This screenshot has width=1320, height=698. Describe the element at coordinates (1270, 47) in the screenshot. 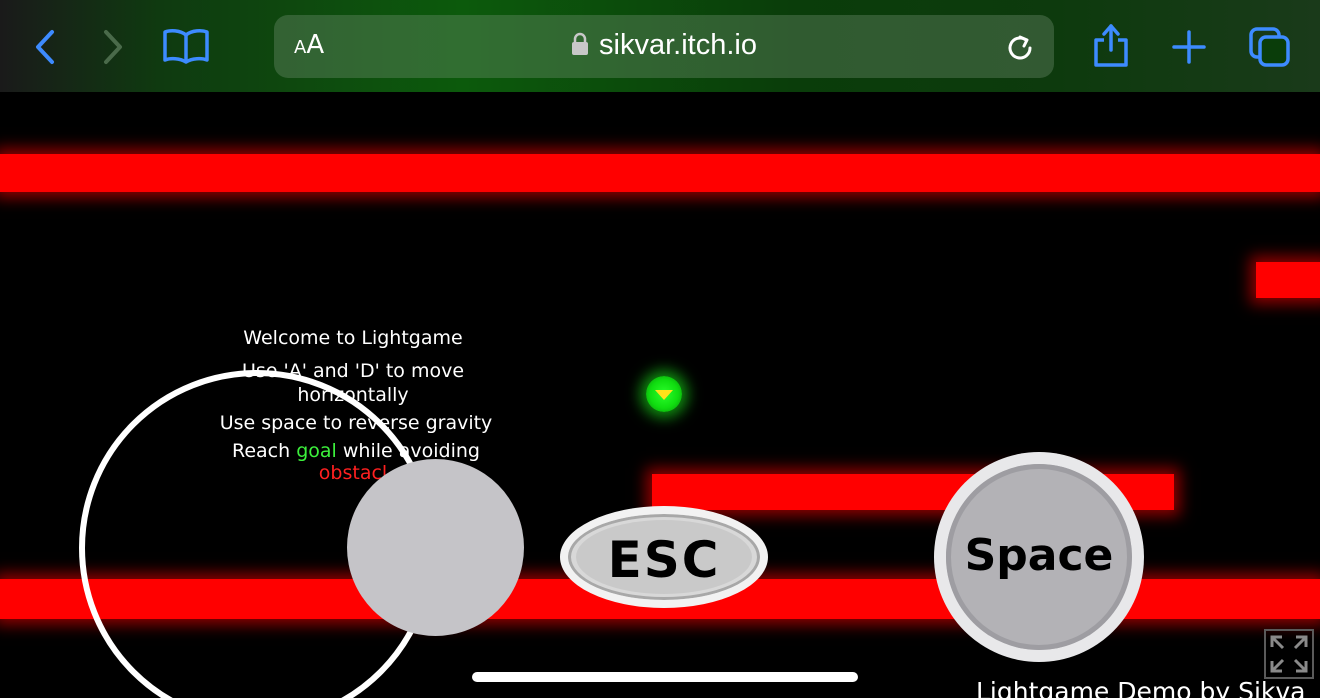

I see `tabs-icon` at that location.